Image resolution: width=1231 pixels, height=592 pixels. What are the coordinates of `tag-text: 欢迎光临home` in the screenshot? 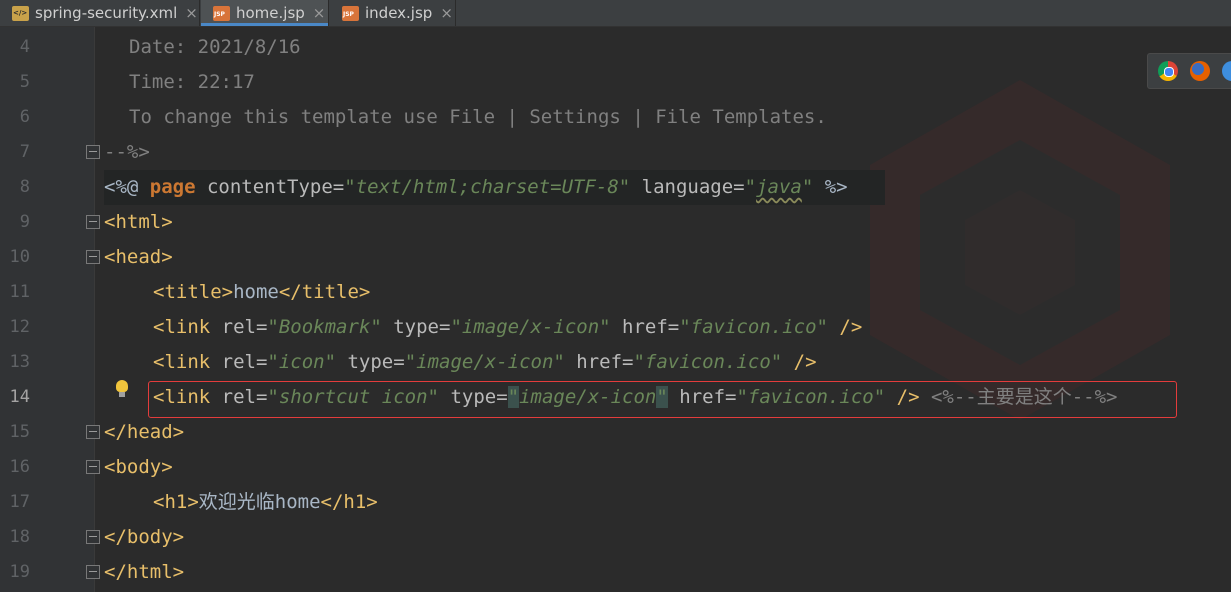 It's located at (259, 502).